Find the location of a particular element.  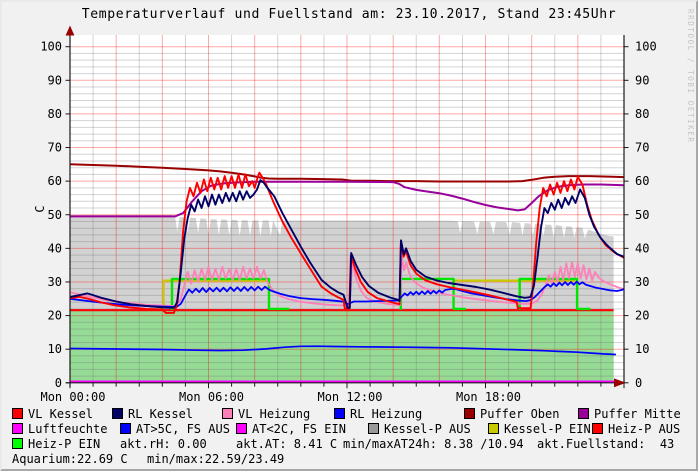

at-5c-fs-aus-swatch is located at coordinates (125, 428).